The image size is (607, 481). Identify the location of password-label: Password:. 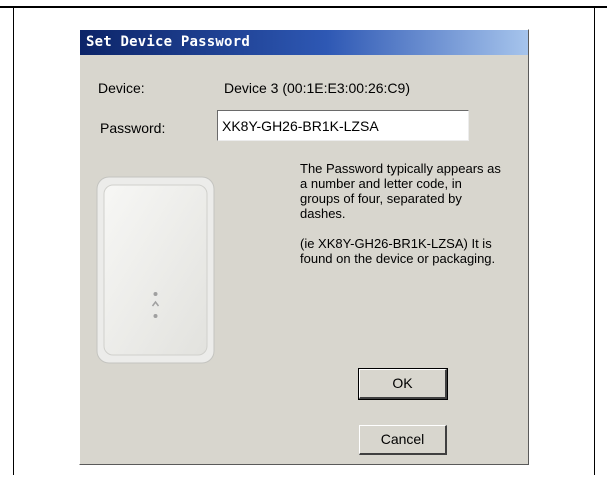
(133, 128).